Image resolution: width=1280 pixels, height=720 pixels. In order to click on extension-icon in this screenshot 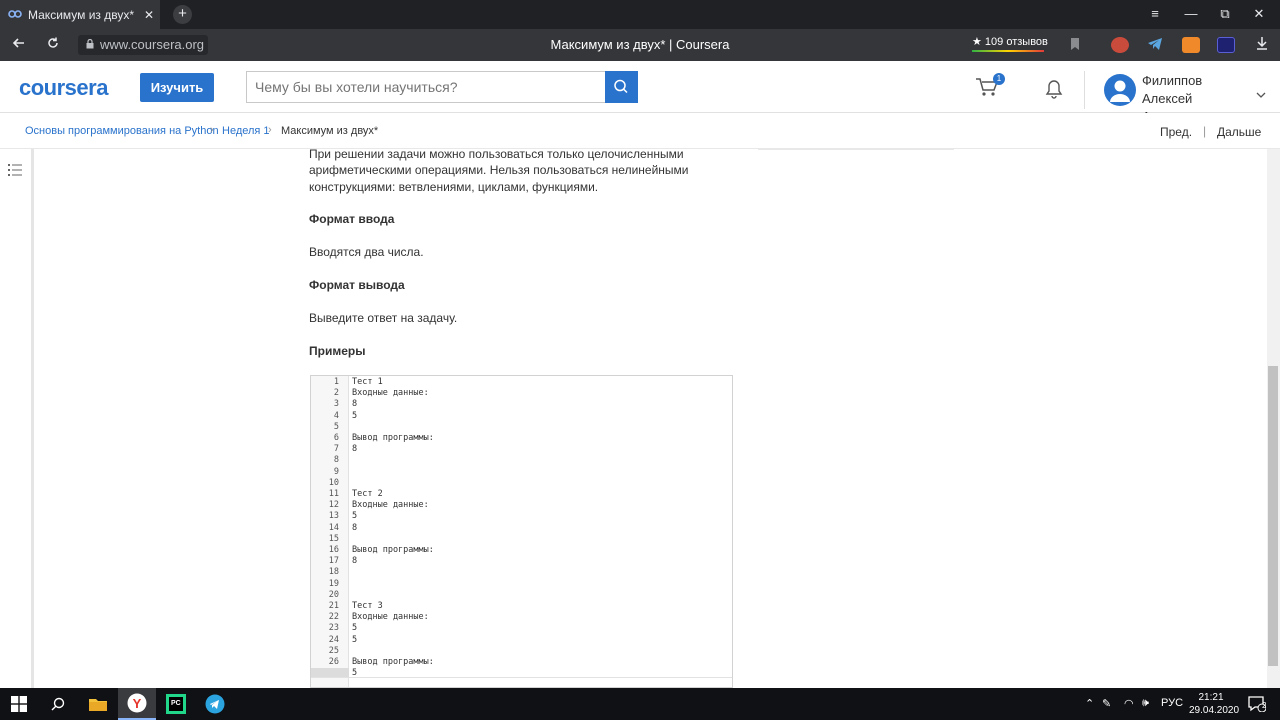, I will do `click(1226, 45)`.